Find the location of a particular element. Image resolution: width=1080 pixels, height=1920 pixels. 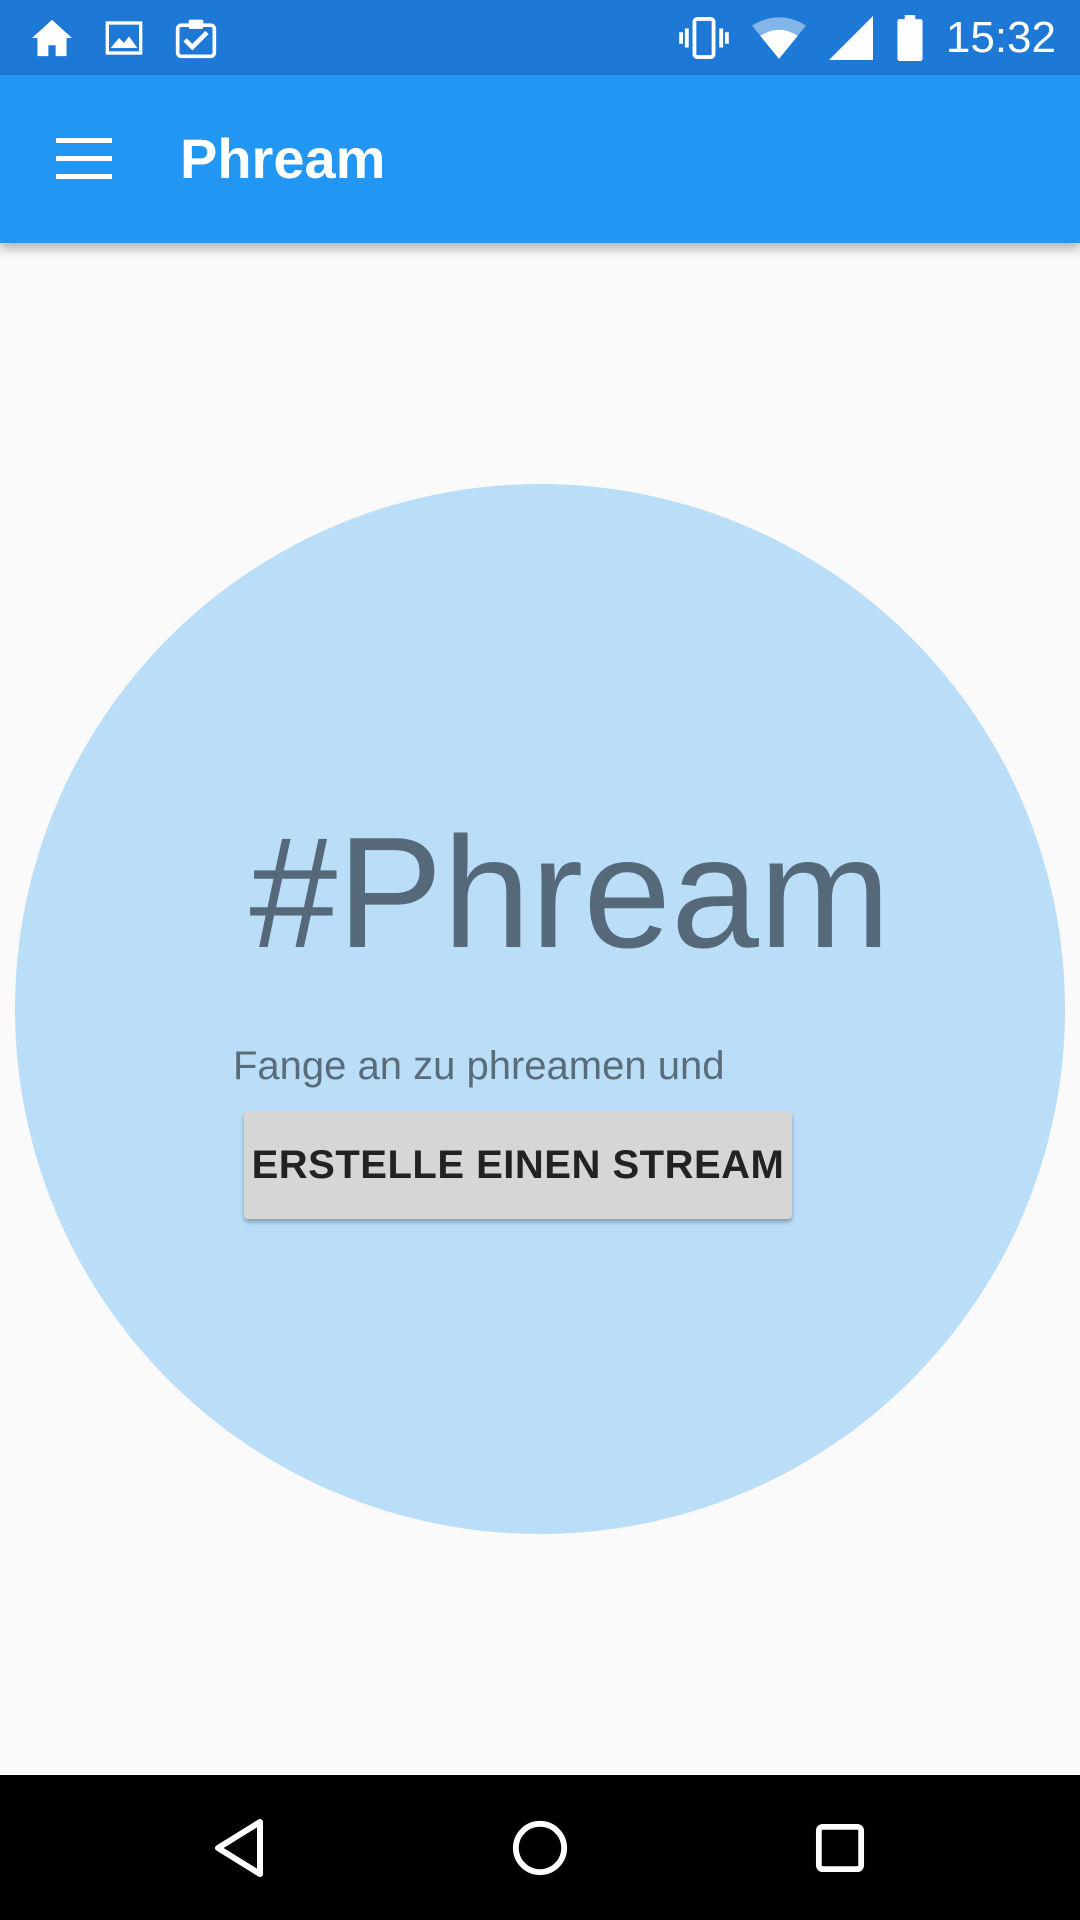

app-title: Phream is located at coordinates (283, 158).